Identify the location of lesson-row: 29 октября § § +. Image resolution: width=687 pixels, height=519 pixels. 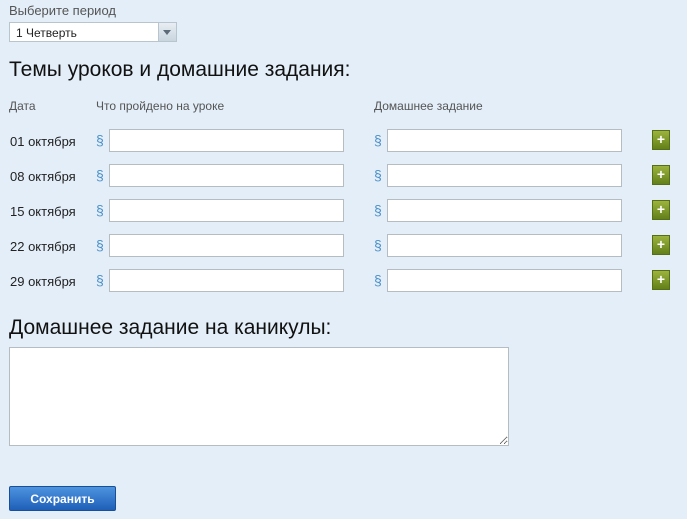
(343, 281).